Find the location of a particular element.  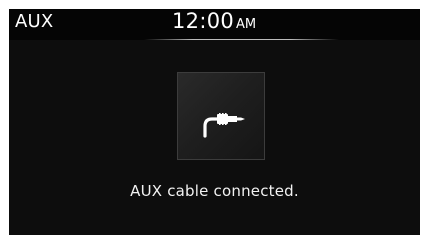

header-divider is located at coordinates (241, 39).